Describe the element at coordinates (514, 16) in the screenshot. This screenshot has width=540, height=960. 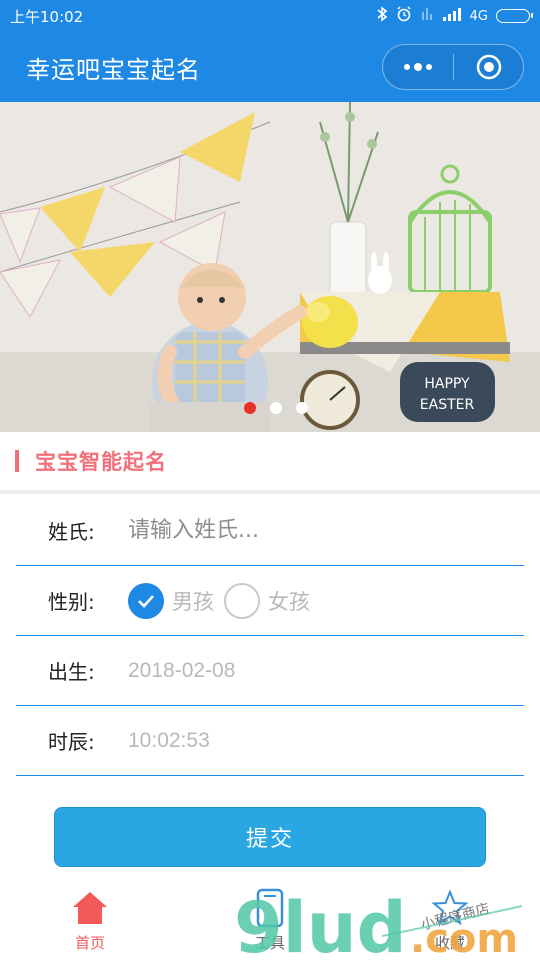
I see `battery-icon` at that location.